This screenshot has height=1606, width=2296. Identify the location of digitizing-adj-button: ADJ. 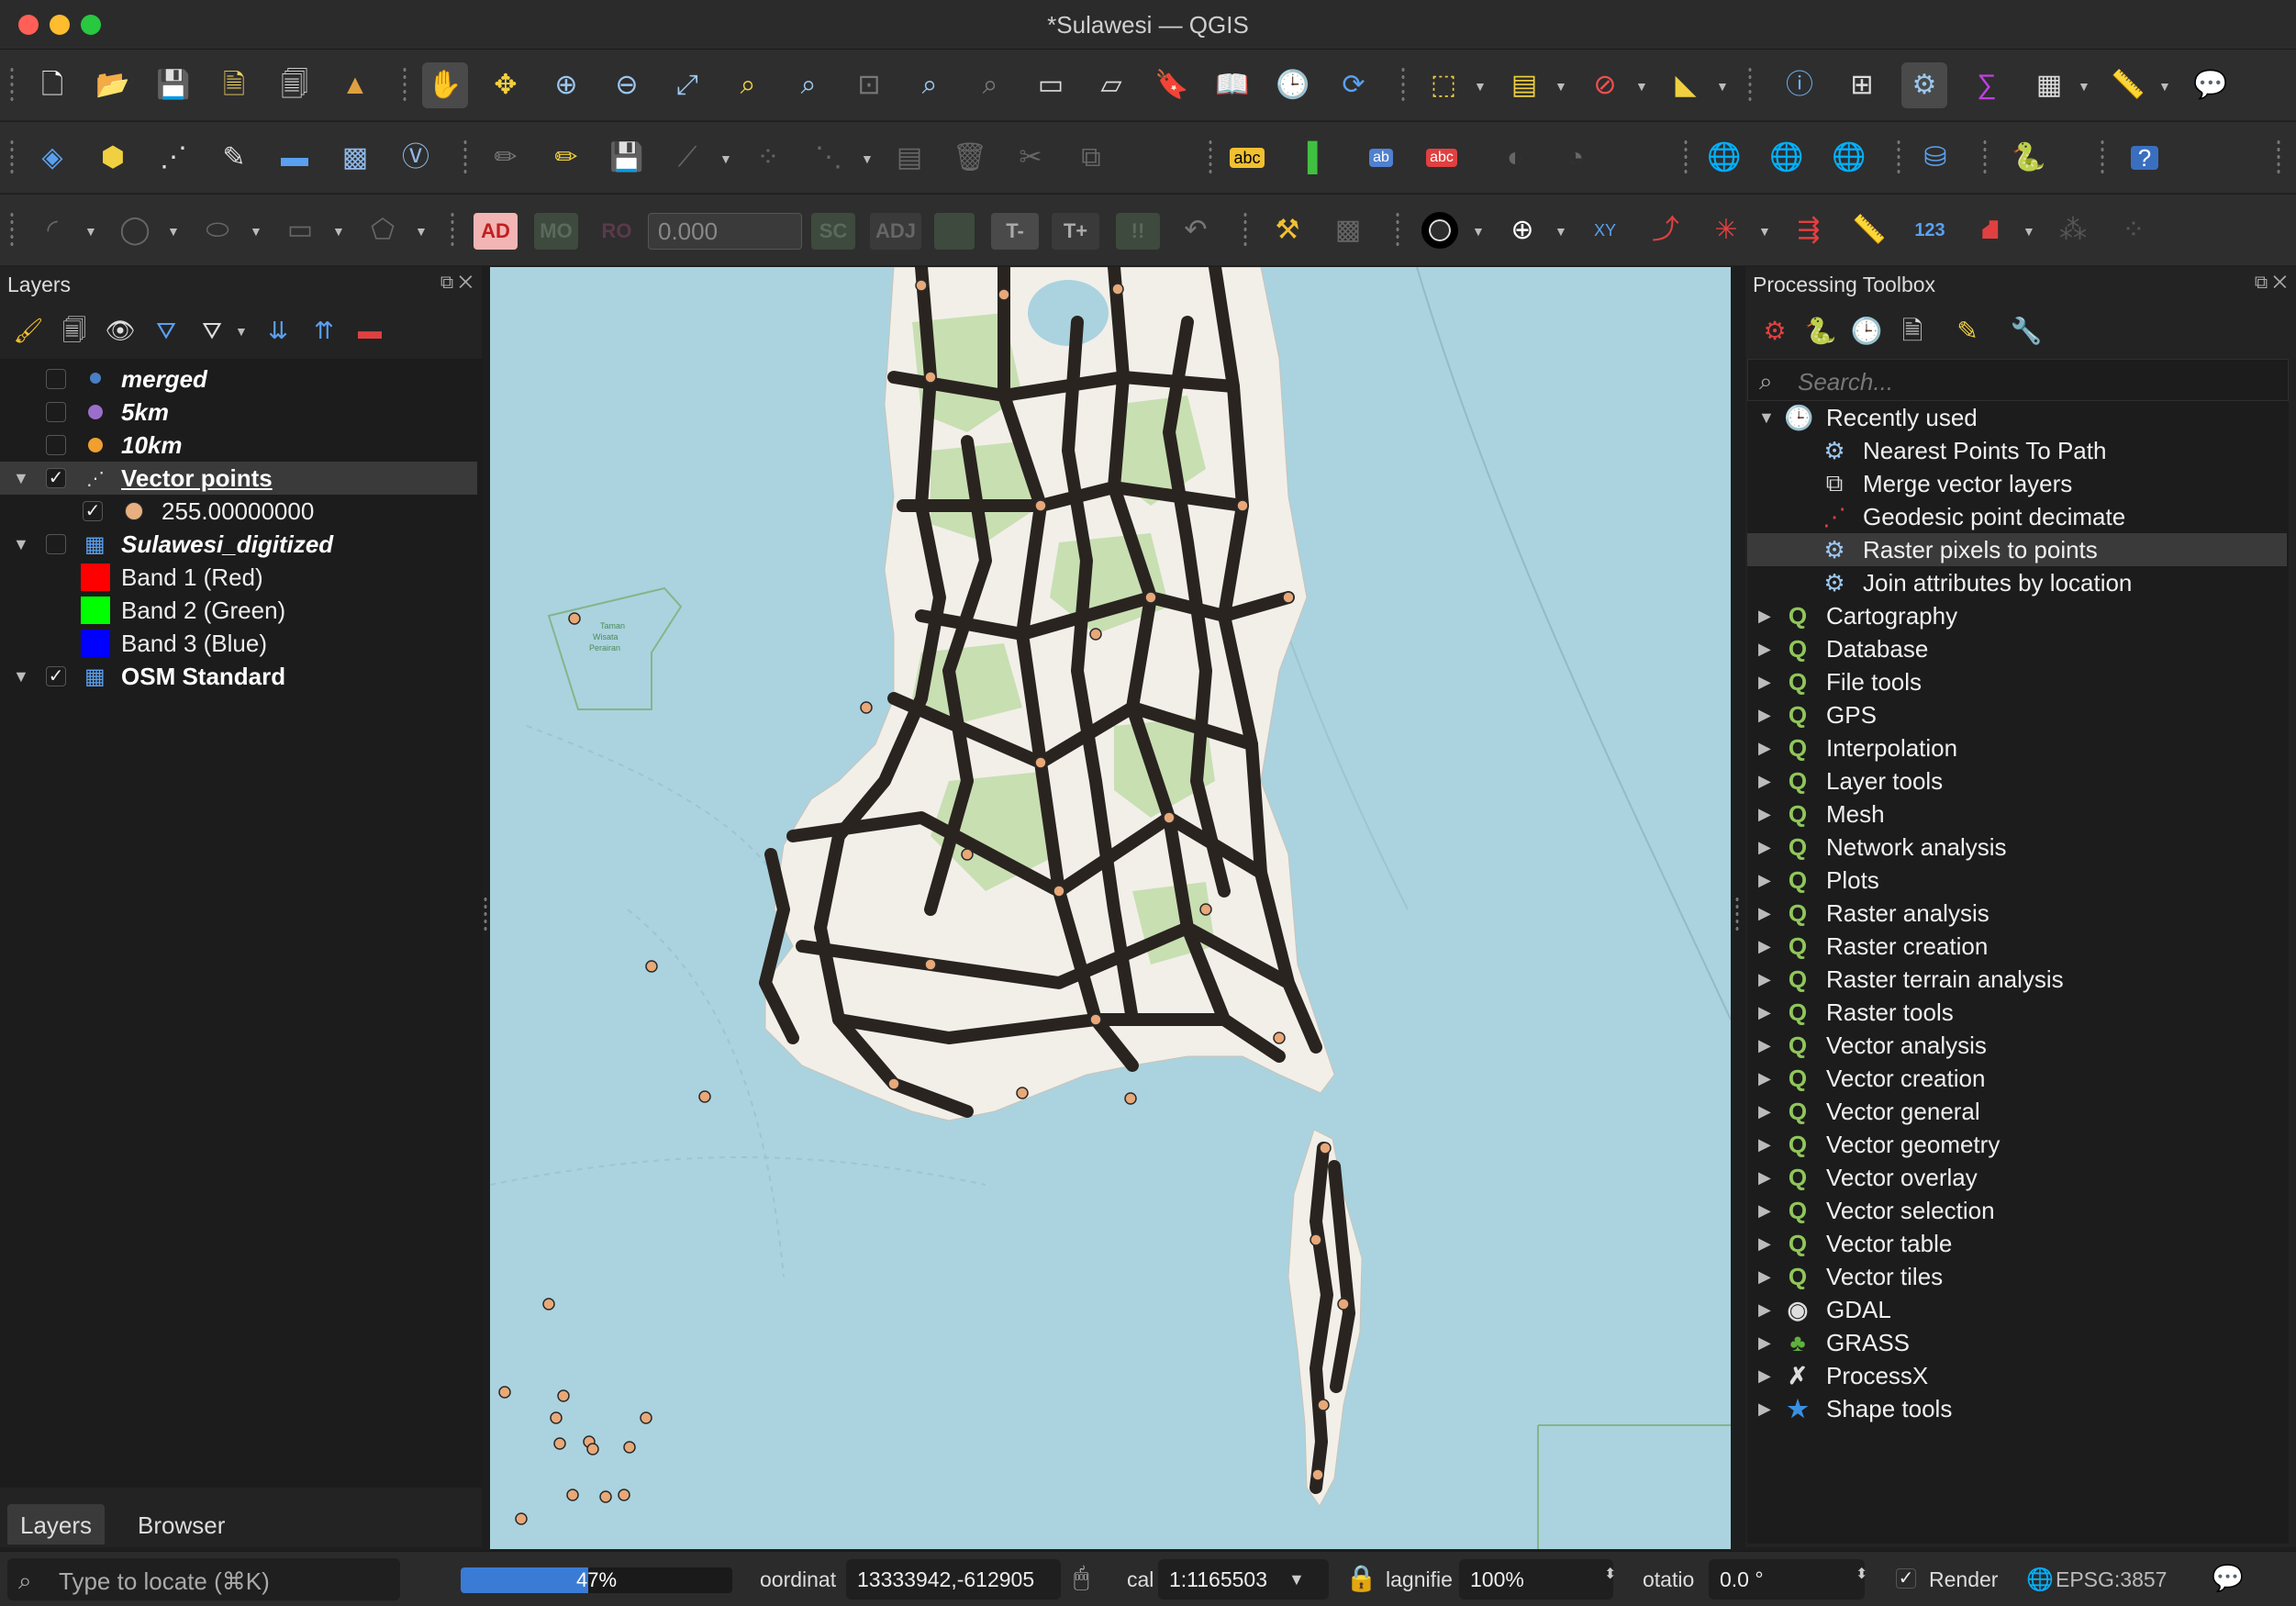
(895, 231).